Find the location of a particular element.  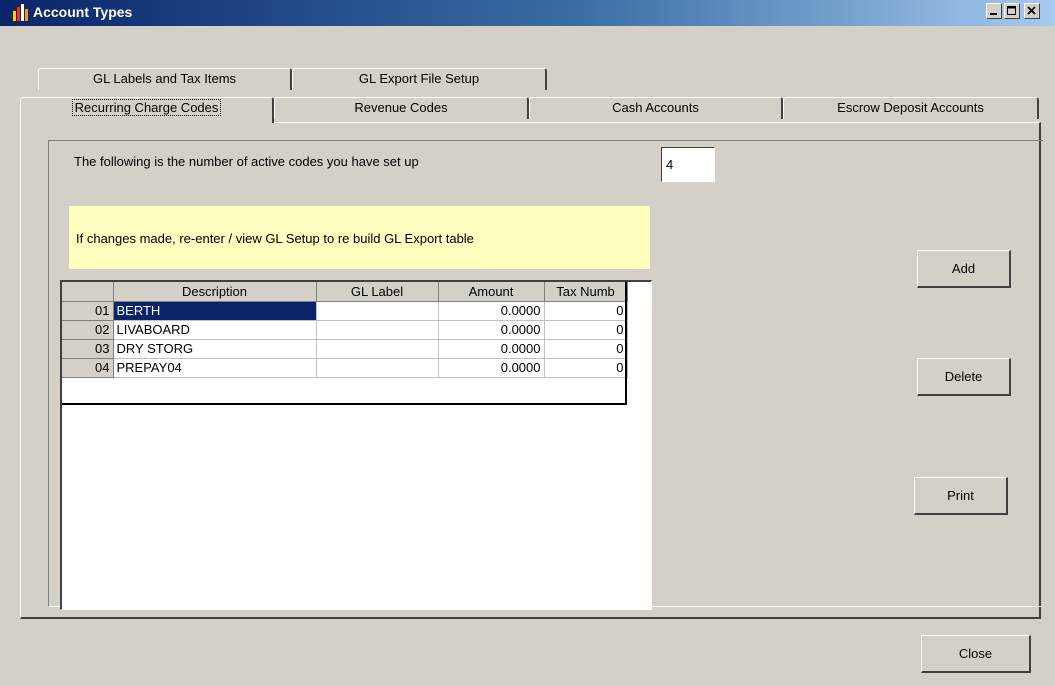

column-header-tax-number: Tax Numb is located at coordinates (586, 292).